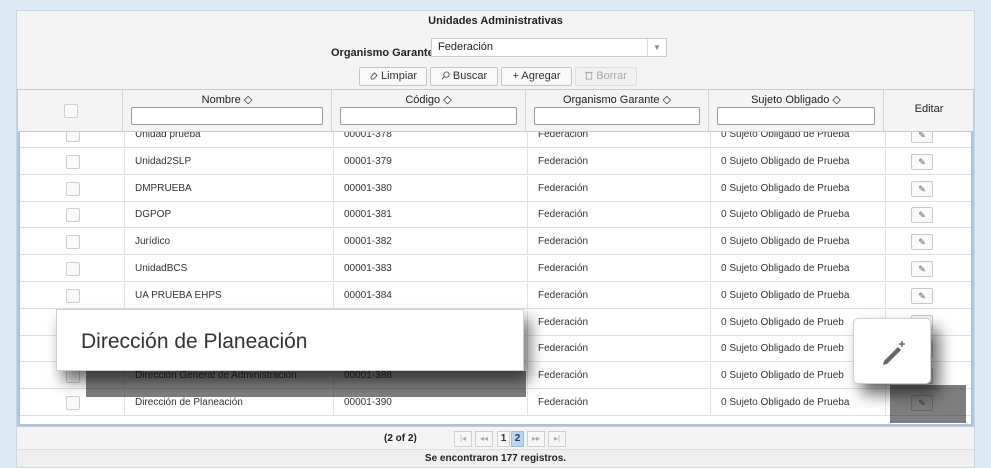  I want to click on last-page-button: ▸|, so click(557, 439).